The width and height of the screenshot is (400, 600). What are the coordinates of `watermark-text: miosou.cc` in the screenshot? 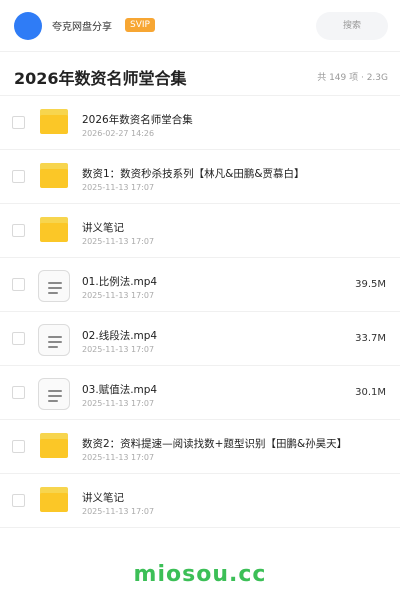 It's located at (200, 574).